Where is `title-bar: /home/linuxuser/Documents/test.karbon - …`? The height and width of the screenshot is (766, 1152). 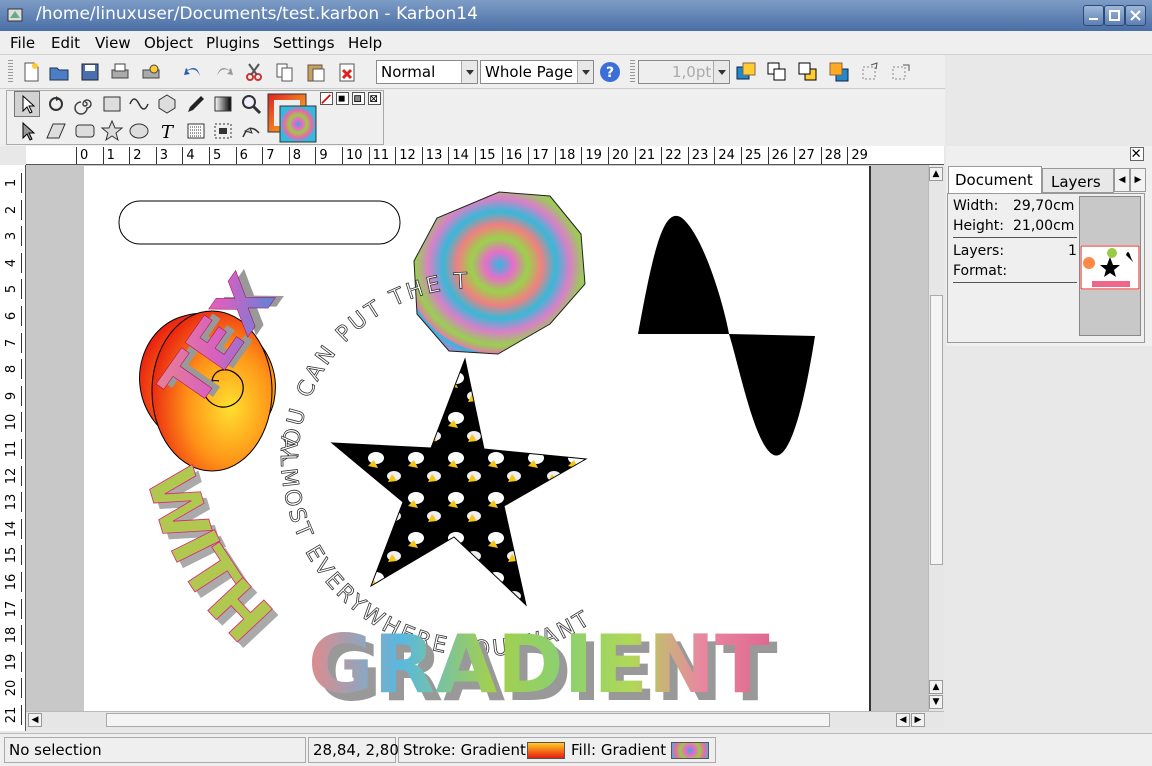 title-bar: /home/linuxuser/Documents/test.karbon - … is located at coordinates (576, 15).